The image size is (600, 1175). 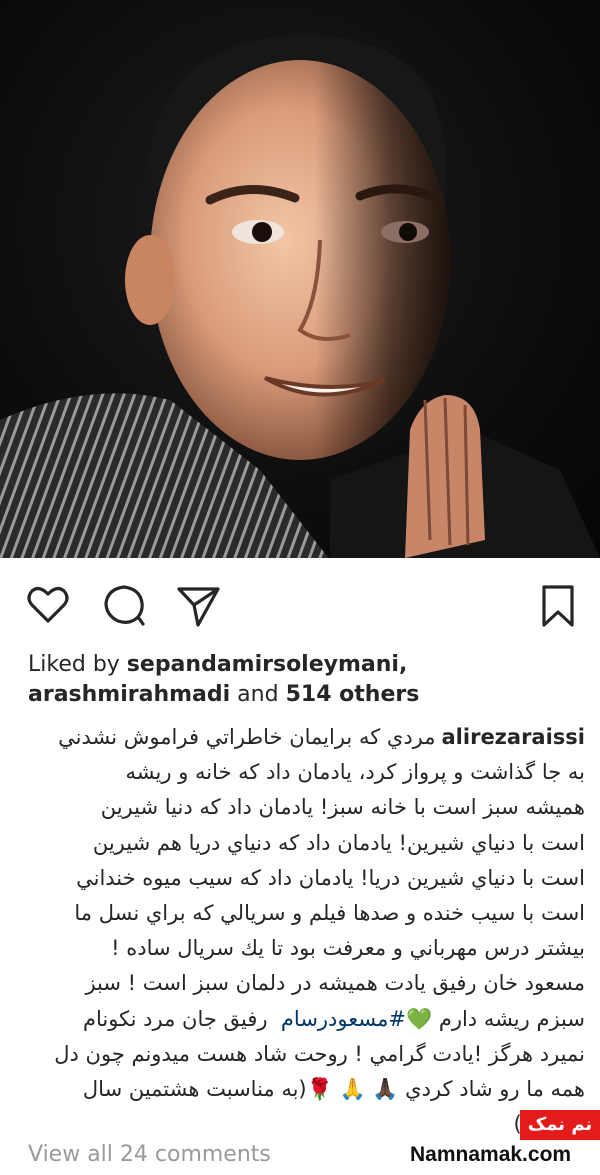 I want to click on hashtag-link: #مسعودرسام, so click(x=343, y=1019).